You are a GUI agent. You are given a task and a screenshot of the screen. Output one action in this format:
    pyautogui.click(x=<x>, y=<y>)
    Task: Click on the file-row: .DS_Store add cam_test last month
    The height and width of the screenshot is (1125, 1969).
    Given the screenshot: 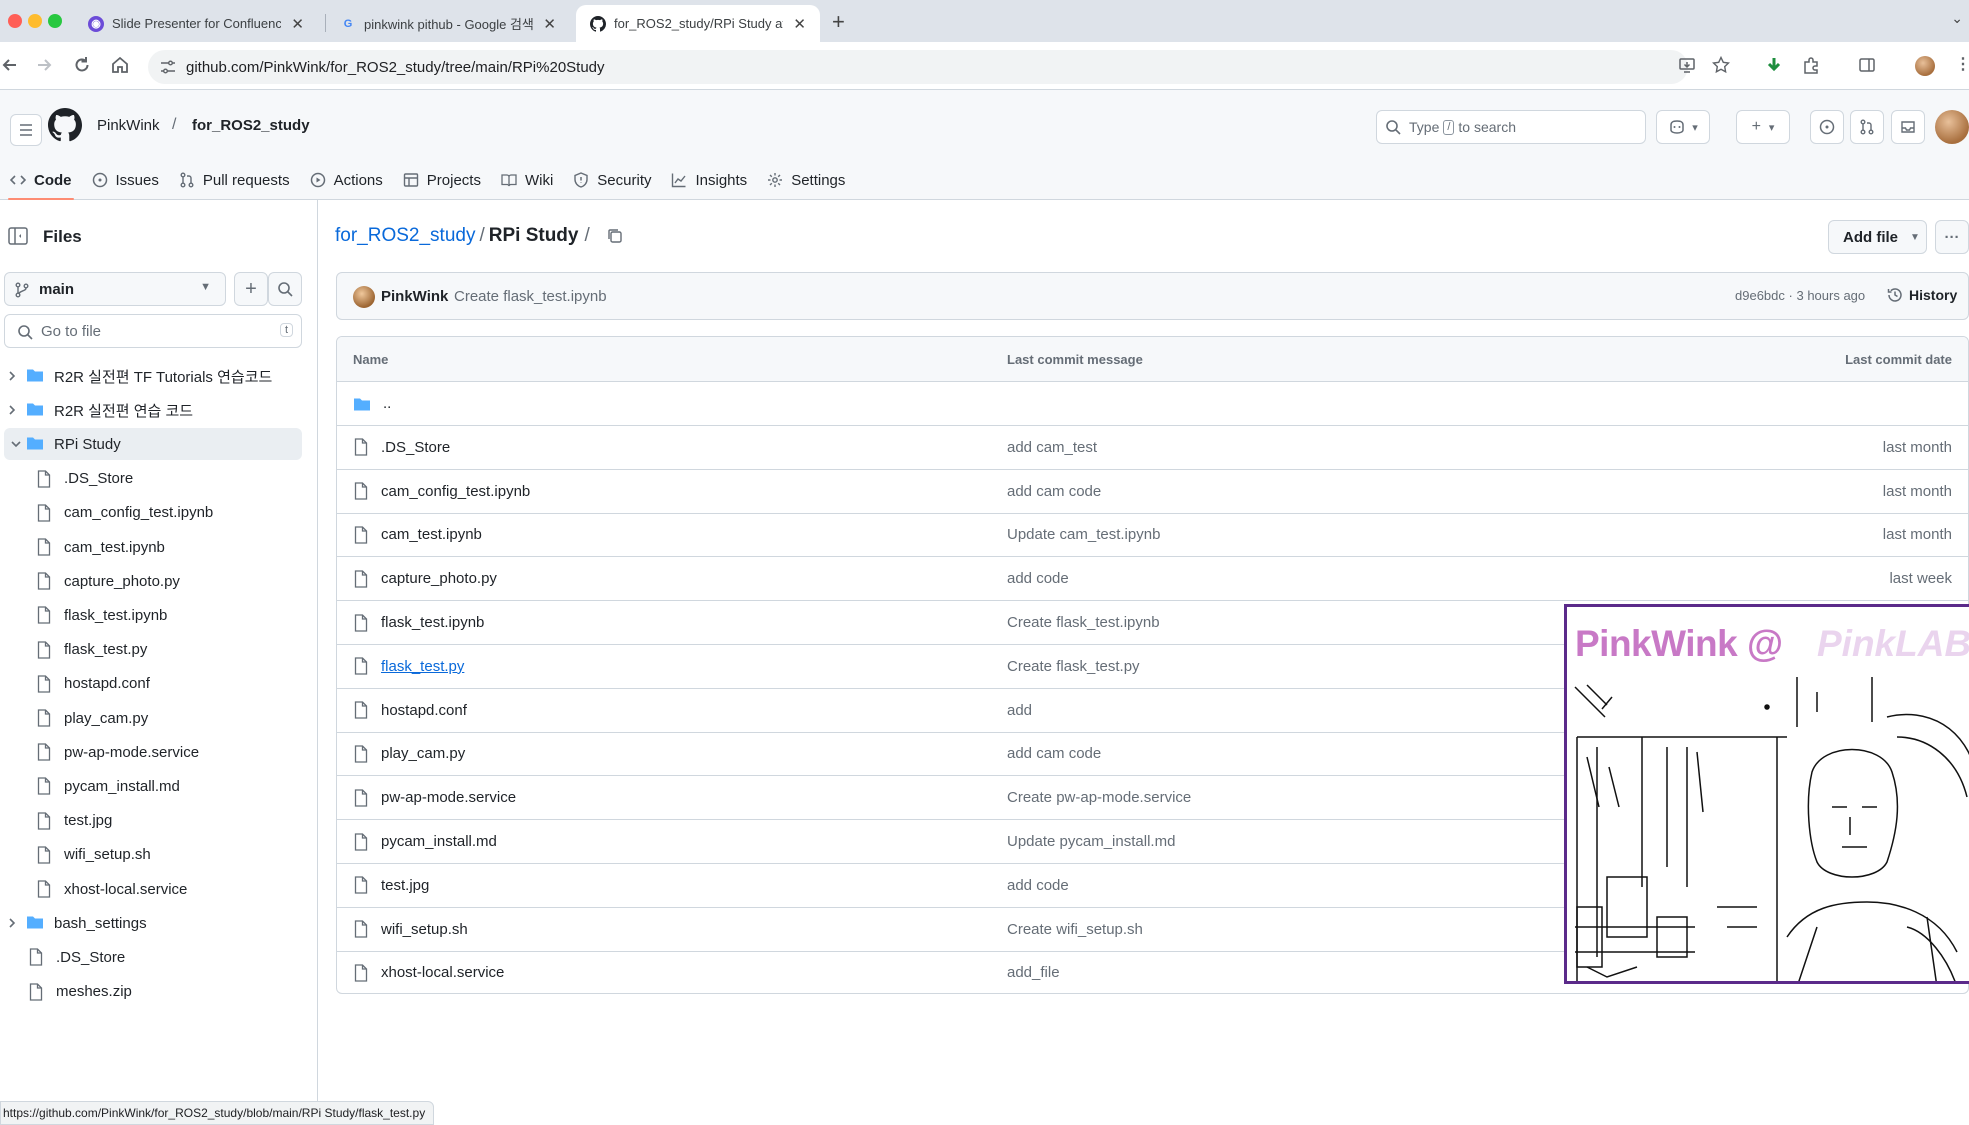 What is the action you would take?
    pyautogui.click(x=1152, y=448)
    